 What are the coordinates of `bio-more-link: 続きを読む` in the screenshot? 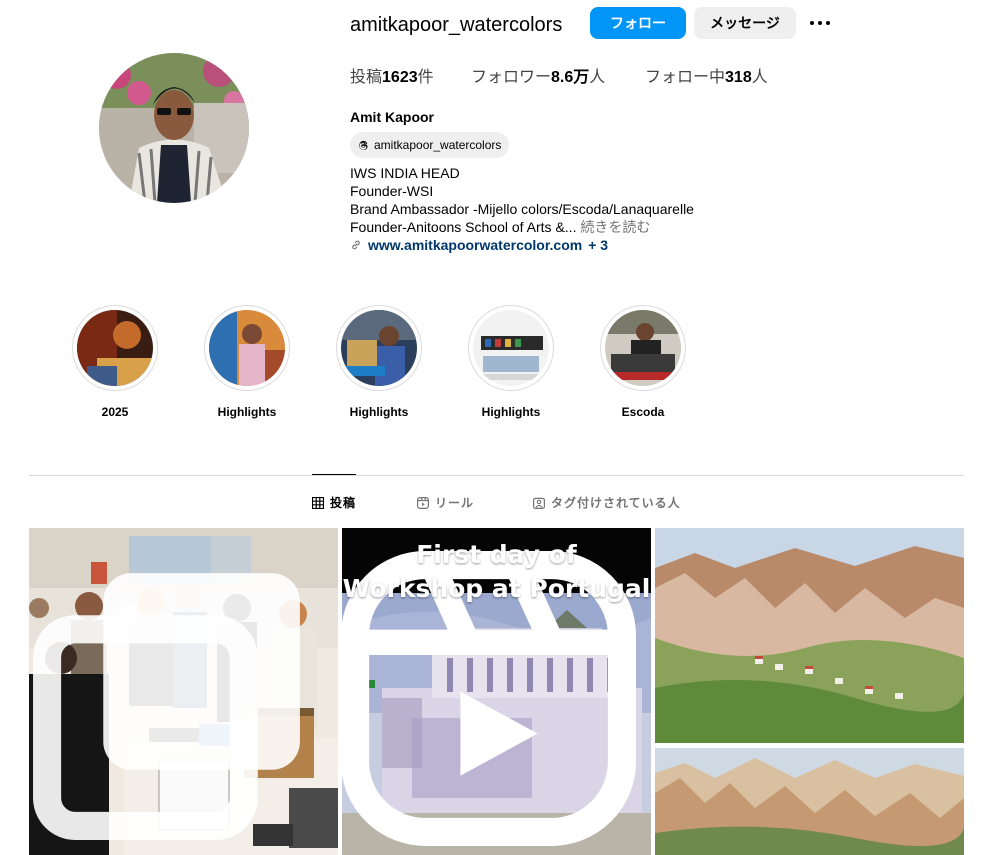 It's located at (615, 227).